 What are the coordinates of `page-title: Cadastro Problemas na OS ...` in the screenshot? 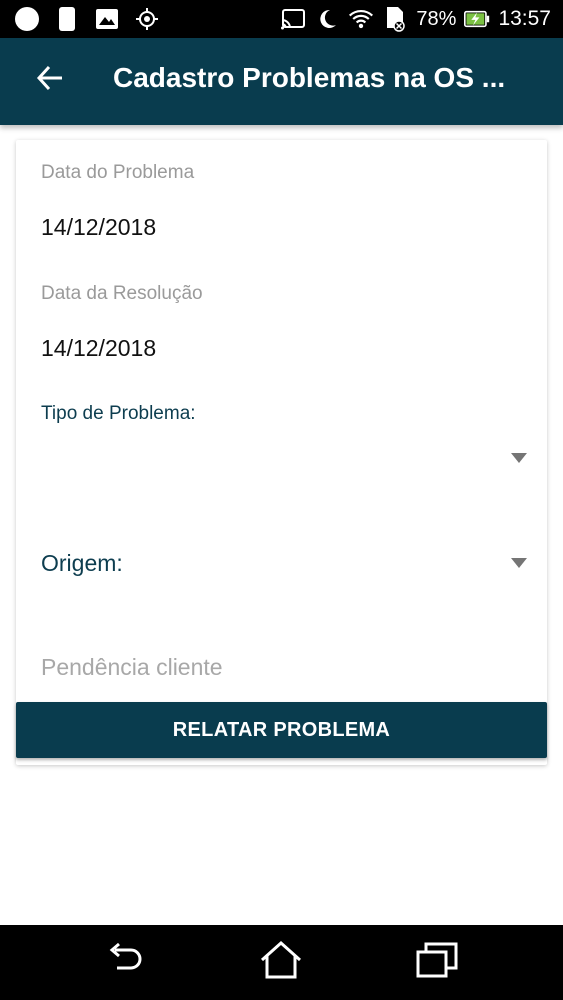 It's located at (309, 77).